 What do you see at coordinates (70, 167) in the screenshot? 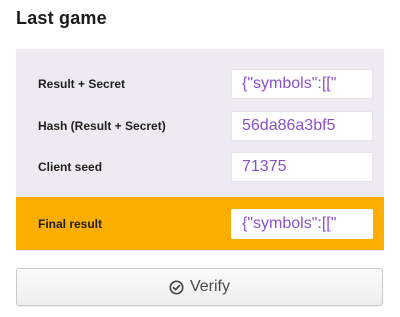
I see `client-seed-label: Client seed` at bounding box center [70, 167].